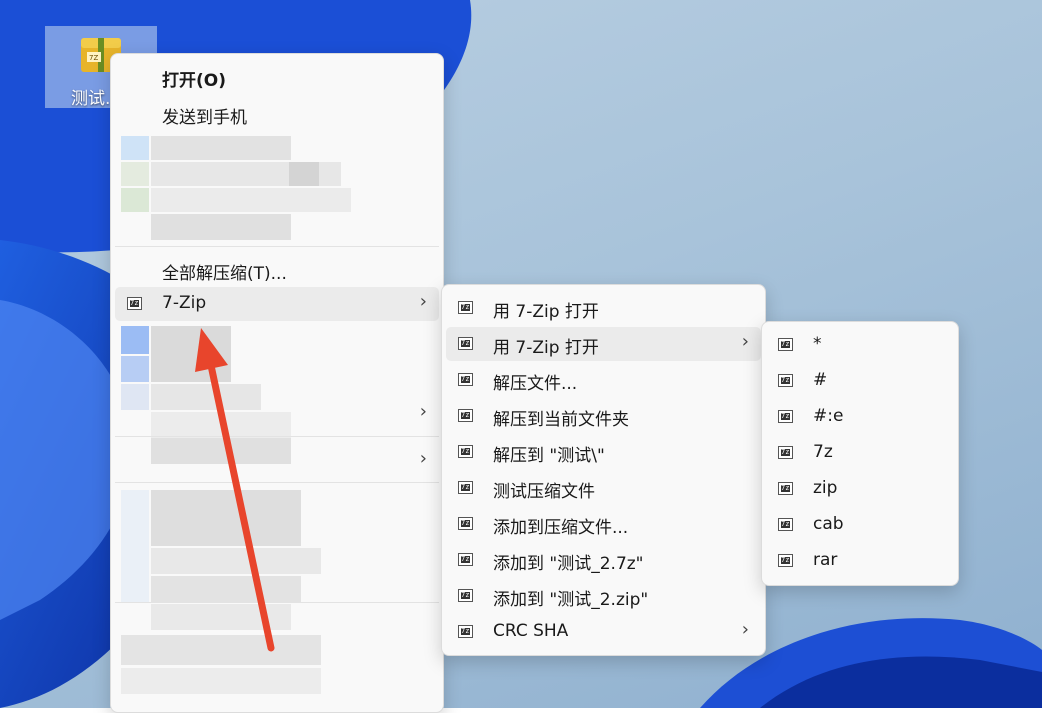 The height and width of the screenshot is (713, 1042). Describe the element at coordinates (860, 525) in the screenshot. I see `open-with-item: cab` at that location.